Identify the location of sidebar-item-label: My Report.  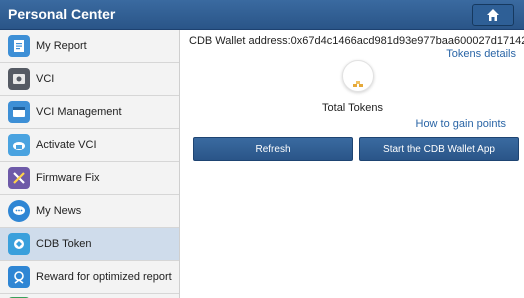
(61, 46).